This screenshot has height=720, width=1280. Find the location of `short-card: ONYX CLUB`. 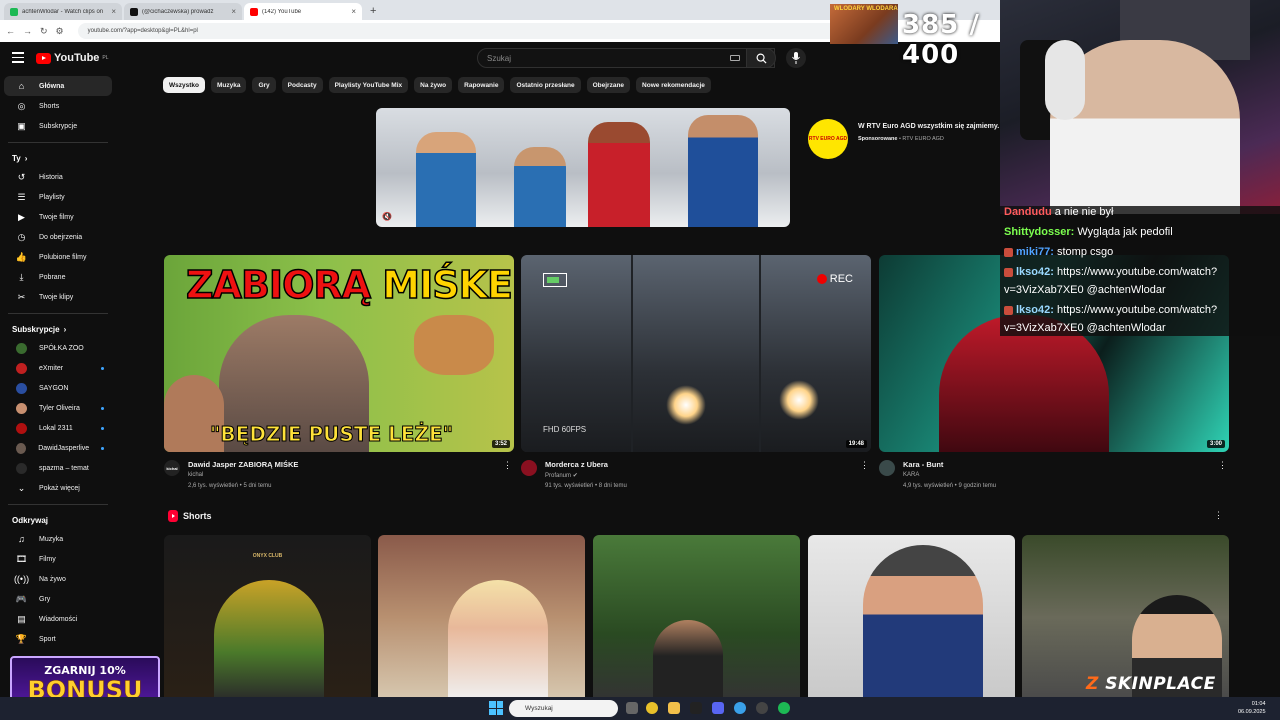

short-card: ONYX CLUB is located at coordinates (267, 617).